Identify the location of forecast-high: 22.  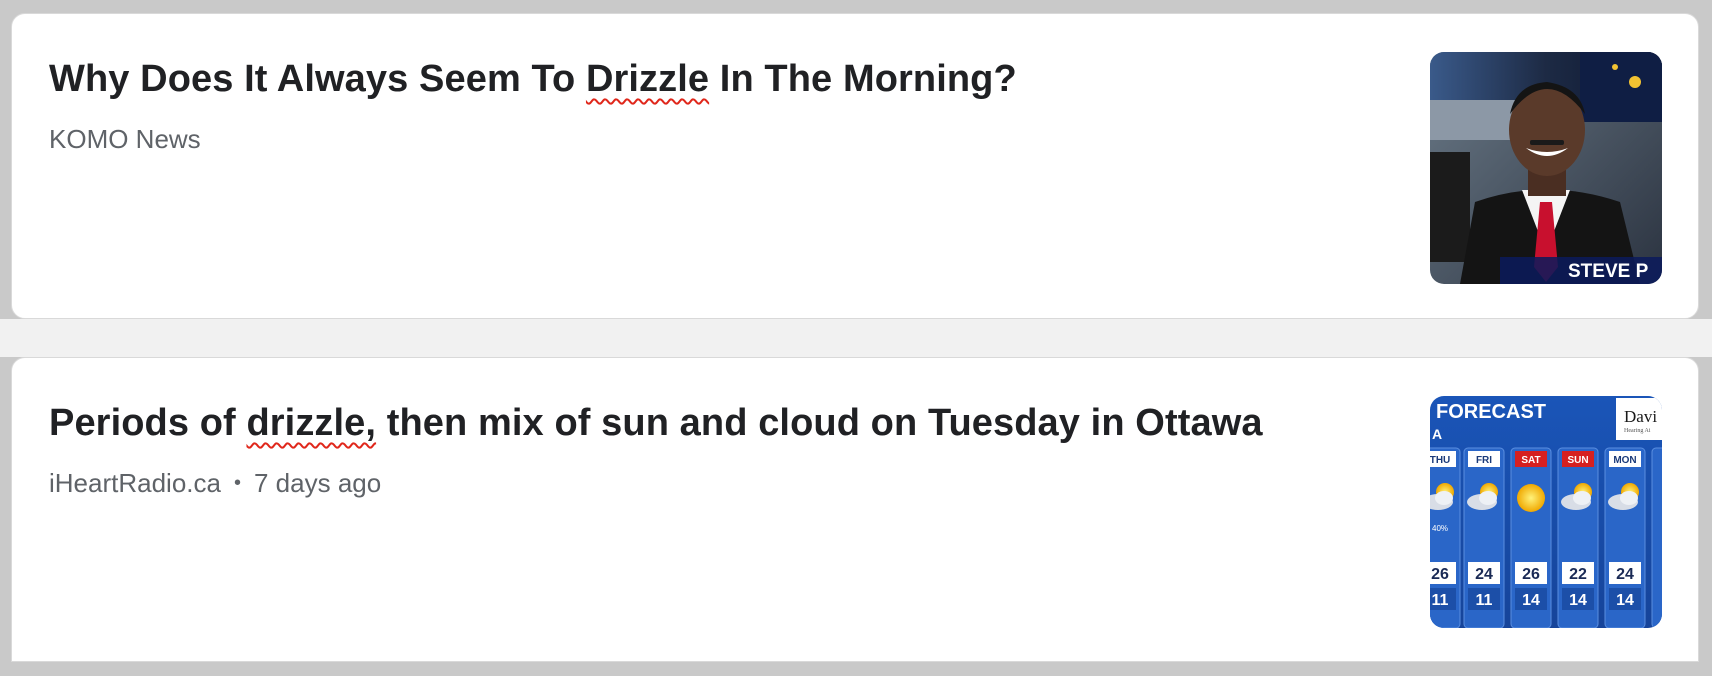
(1578, 574).